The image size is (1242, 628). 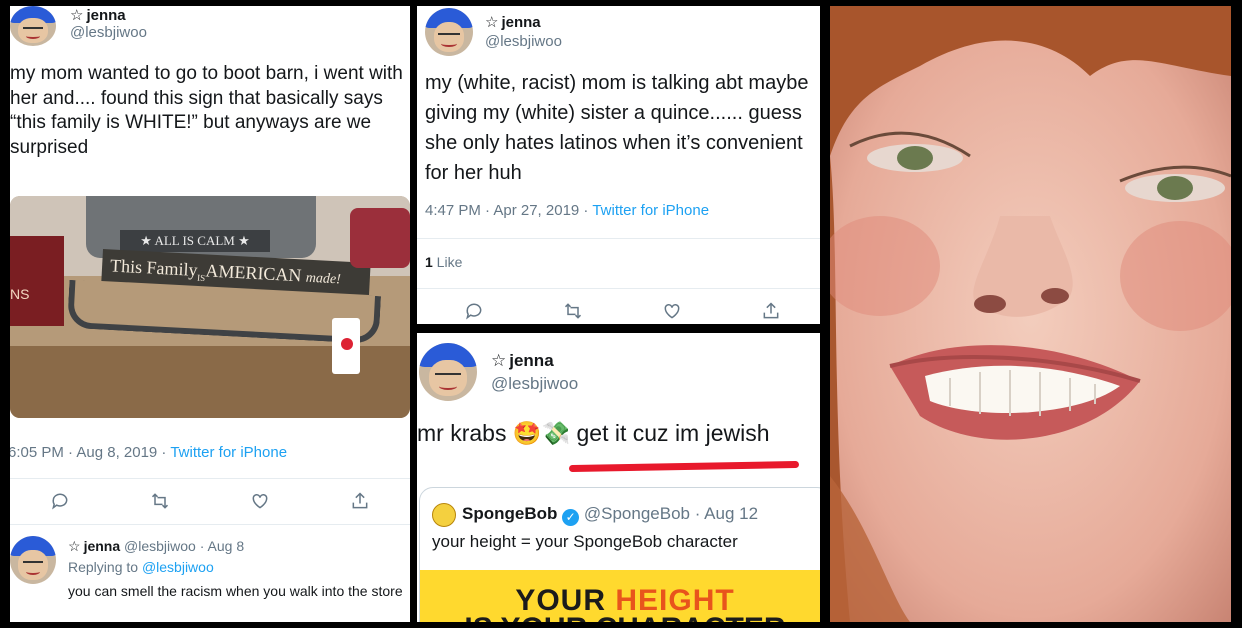 What do you see at coordinates (684, 466) in the screenshot?
I see `red-underline` at bounding box center [684, 466].